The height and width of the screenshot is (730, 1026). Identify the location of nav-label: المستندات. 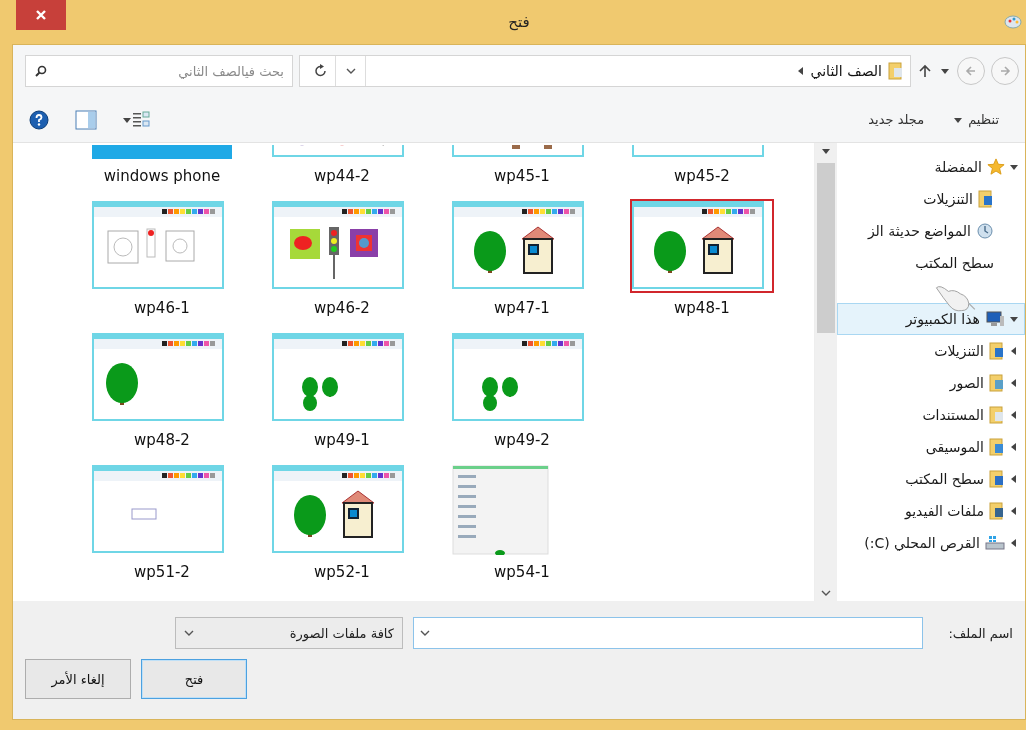
(953, 415).